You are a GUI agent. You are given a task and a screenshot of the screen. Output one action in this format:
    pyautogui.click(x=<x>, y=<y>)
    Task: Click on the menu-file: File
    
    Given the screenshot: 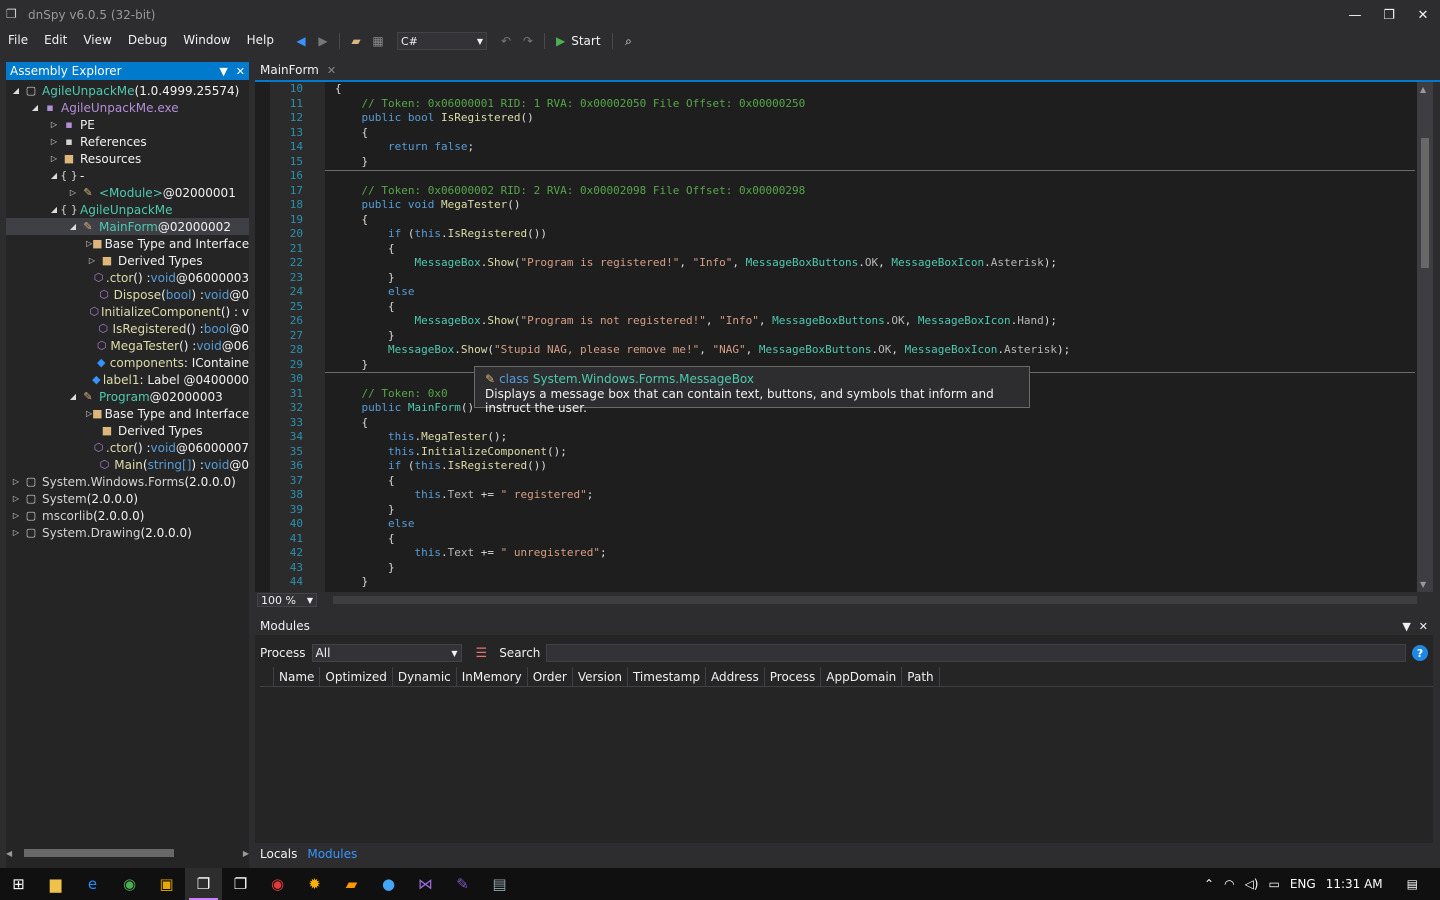 What is the action you would take?
    pyautogui.click(x=18, y=41)
    